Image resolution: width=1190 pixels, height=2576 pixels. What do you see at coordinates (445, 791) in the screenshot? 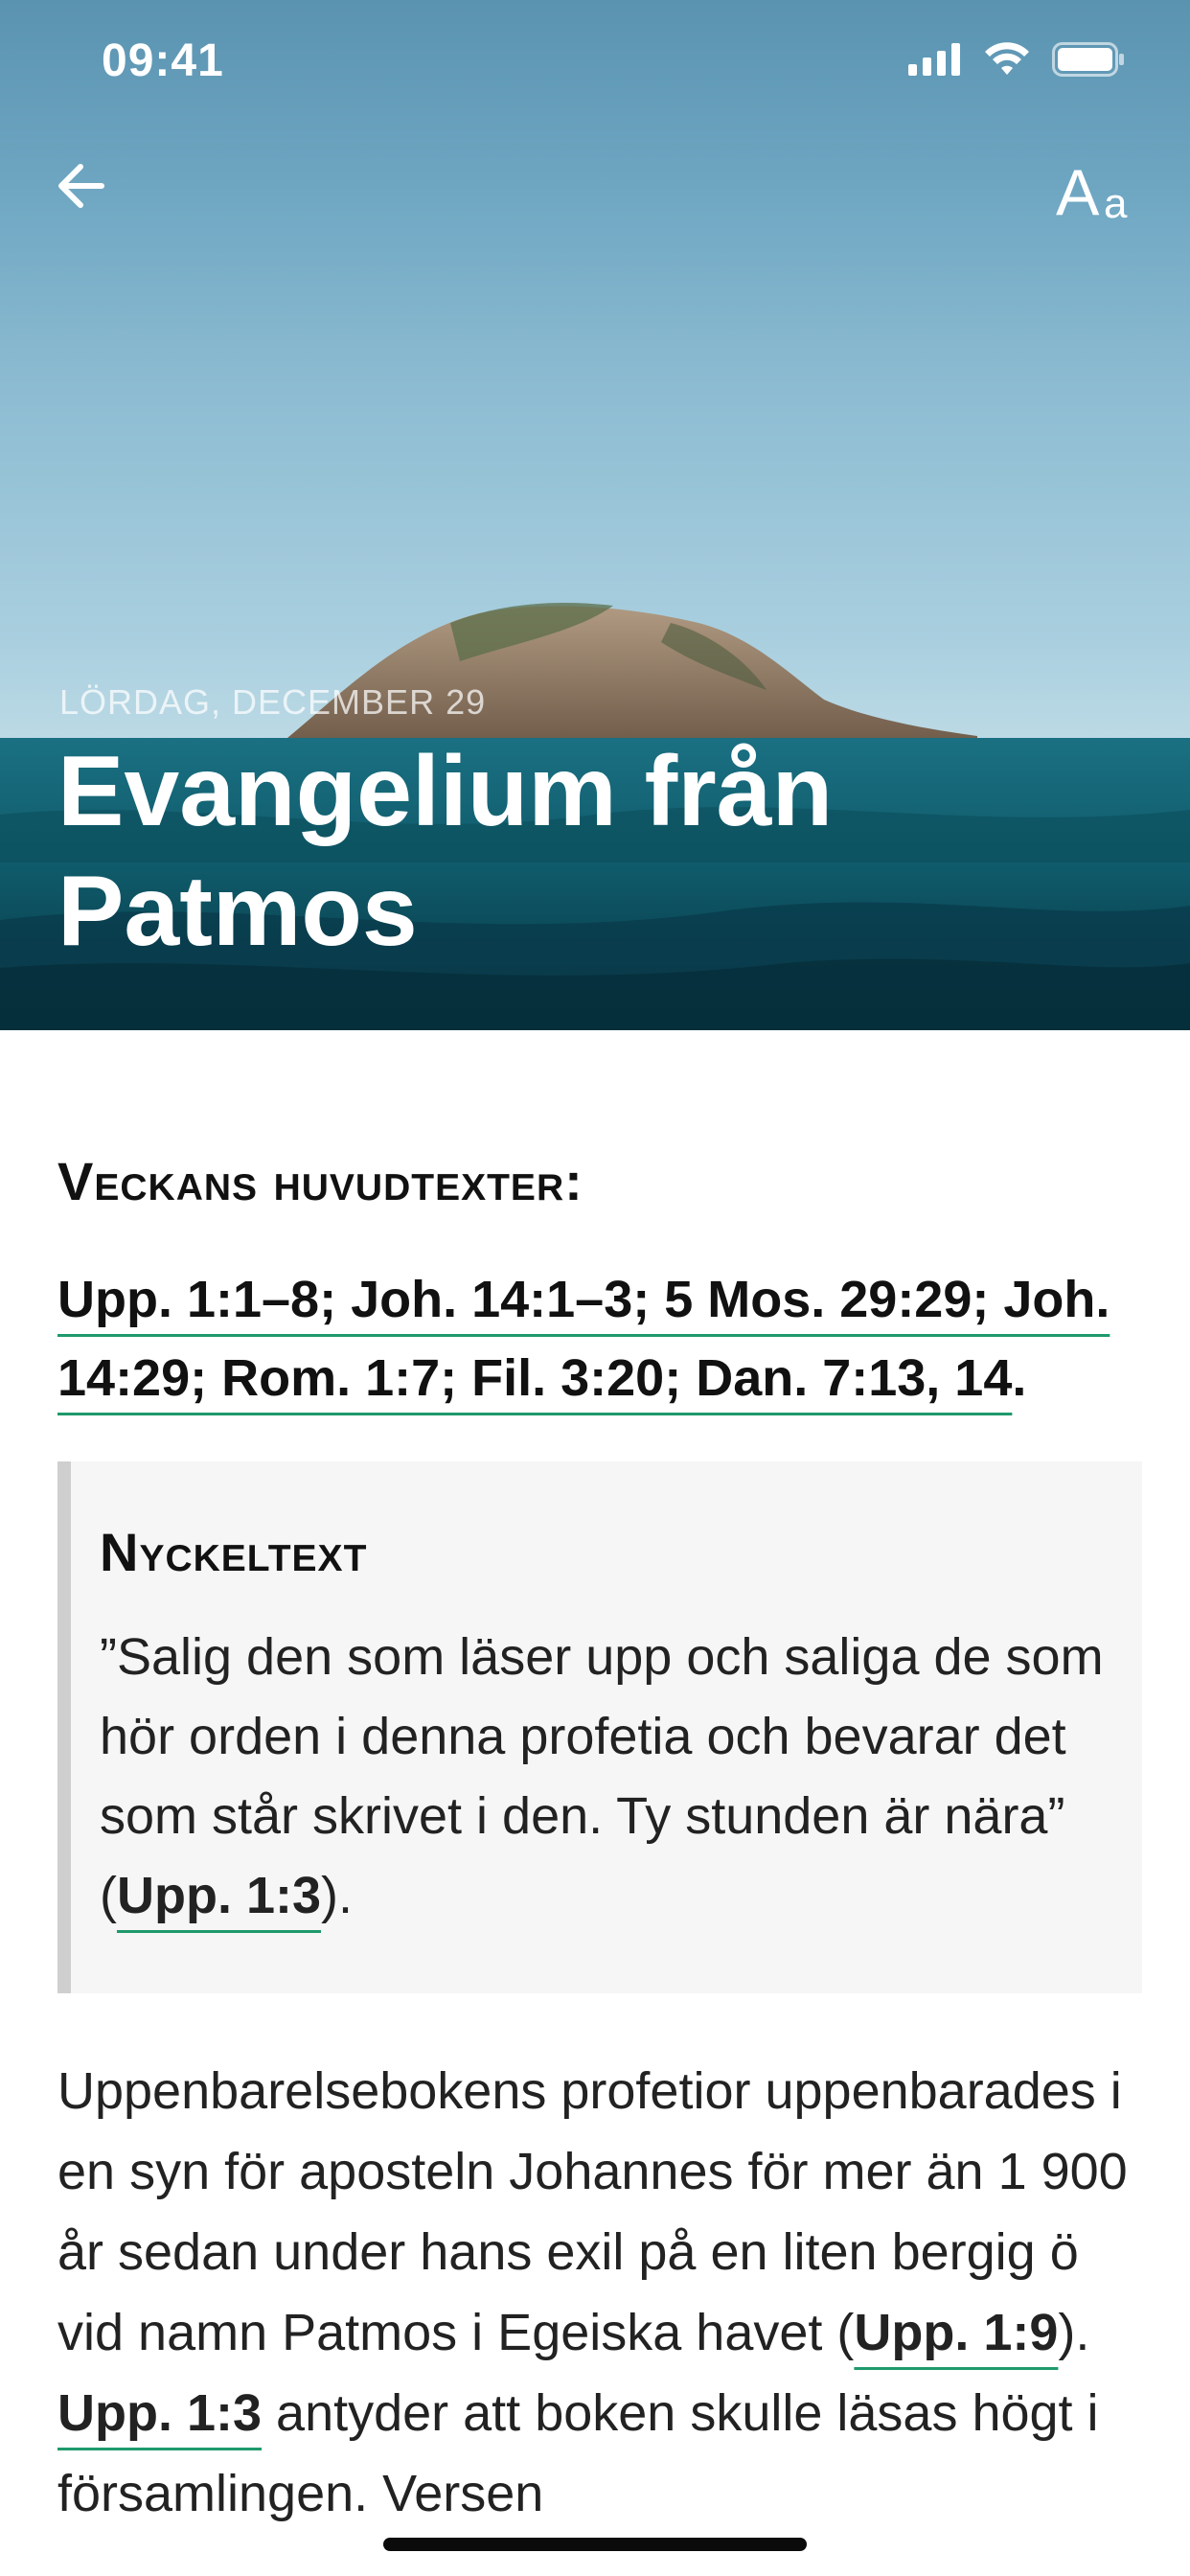
I see `title-line-1: Evangelium från` at bounding box center [445, 791].